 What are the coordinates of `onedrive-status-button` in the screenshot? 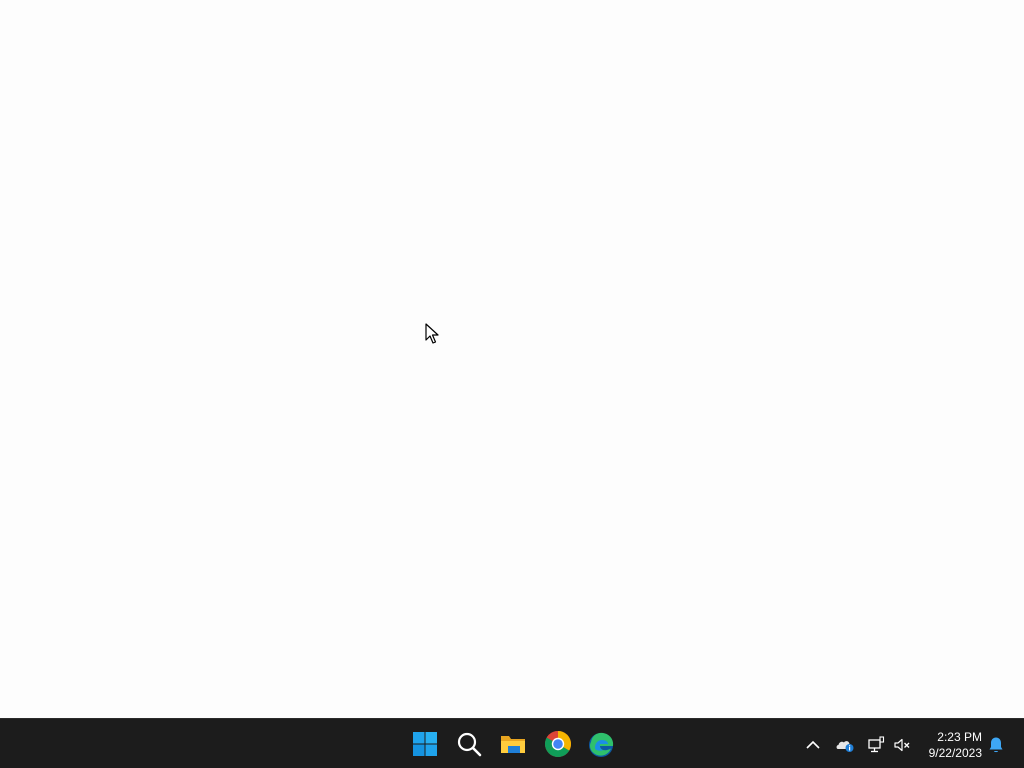 It's located at (845, 745).